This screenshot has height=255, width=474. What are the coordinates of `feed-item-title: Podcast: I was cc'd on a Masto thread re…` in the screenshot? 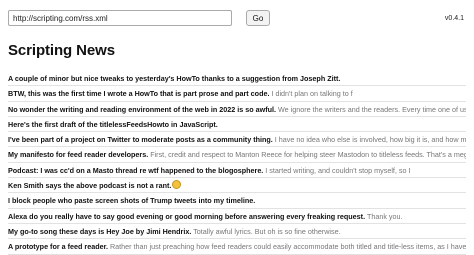 It's located at (135, 170).